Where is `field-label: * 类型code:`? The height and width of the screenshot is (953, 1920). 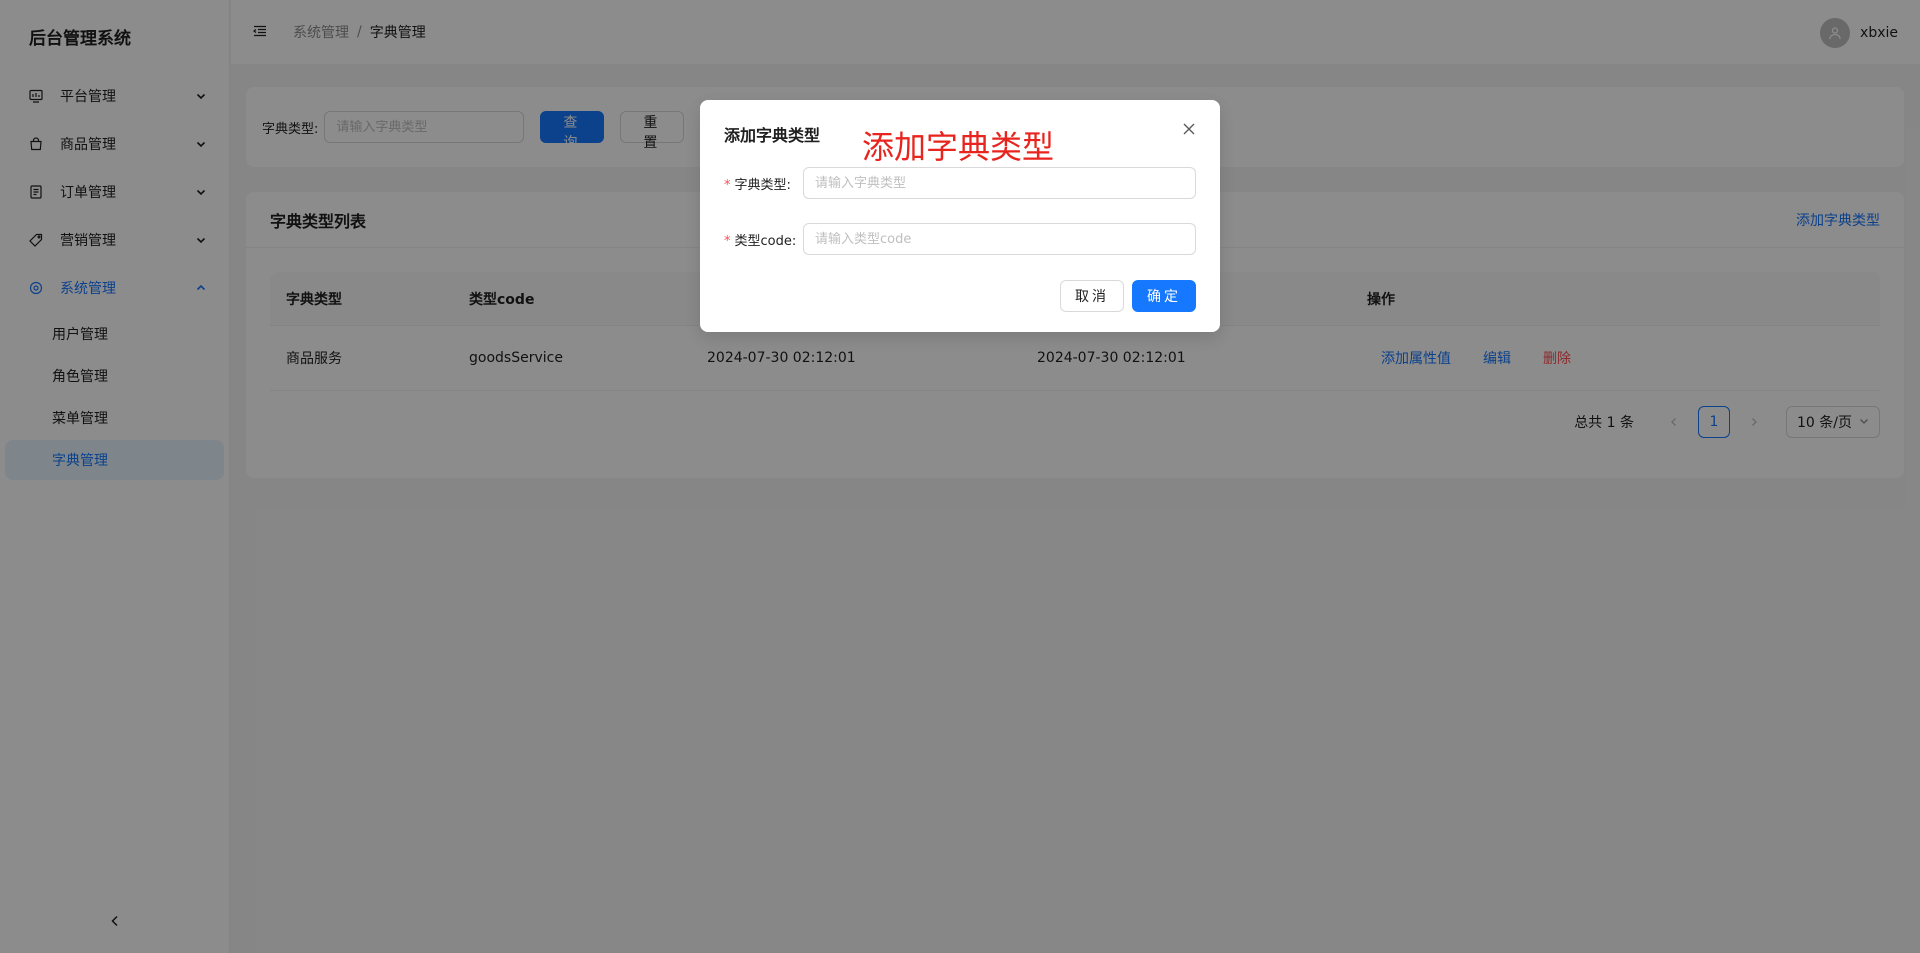
field-label: * 类型code: is located at coordinates (763, 239).